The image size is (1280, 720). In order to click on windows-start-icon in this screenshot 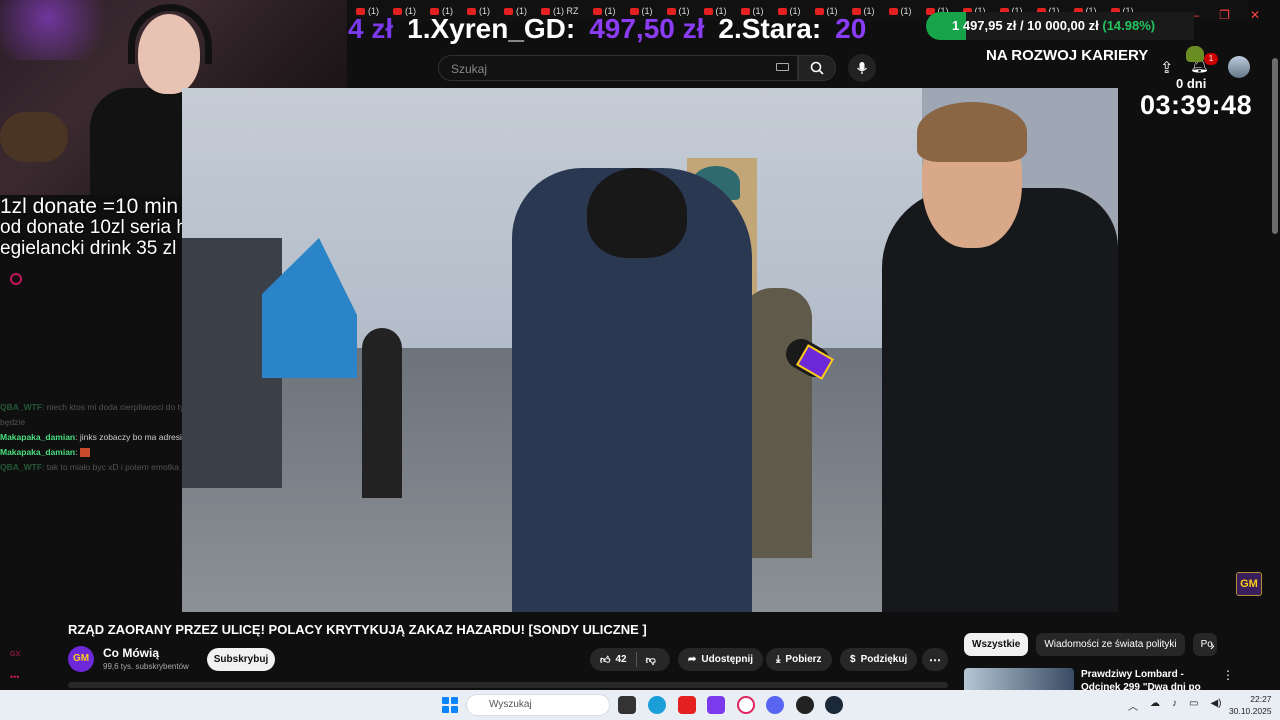, I will do `click(450, 705)`.